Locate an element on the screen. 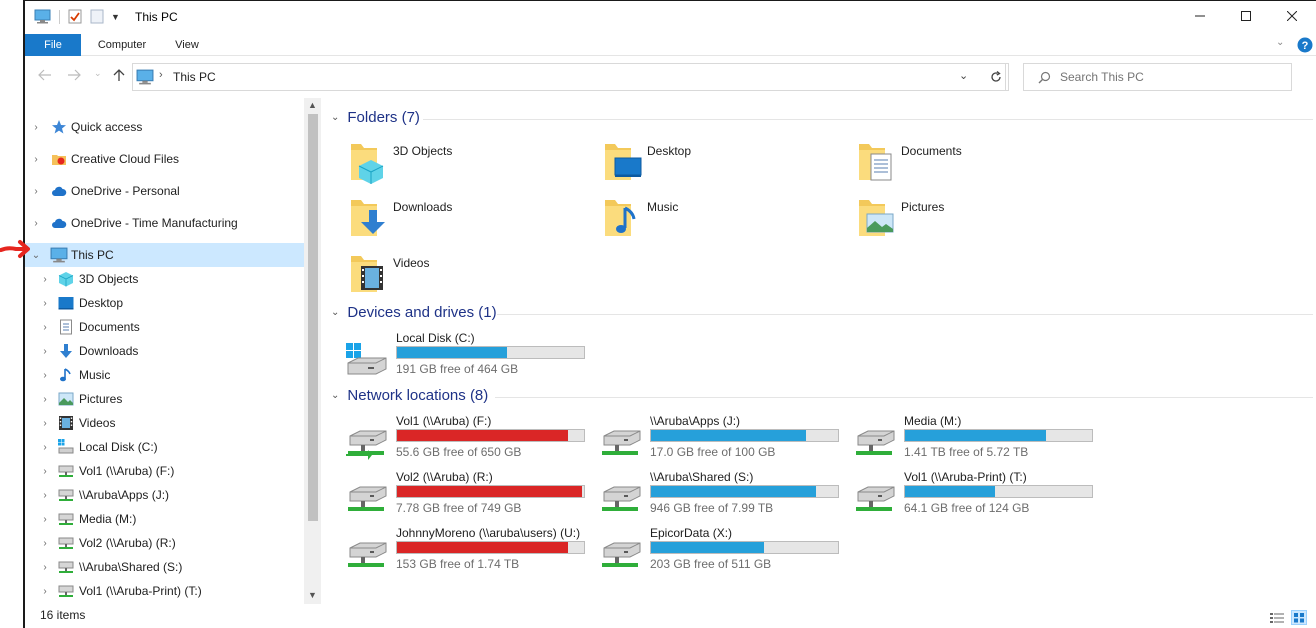 The height and width of the screenshot is (628, 1316). folder-label: 3D Objects is located at coordinates (423, 151).